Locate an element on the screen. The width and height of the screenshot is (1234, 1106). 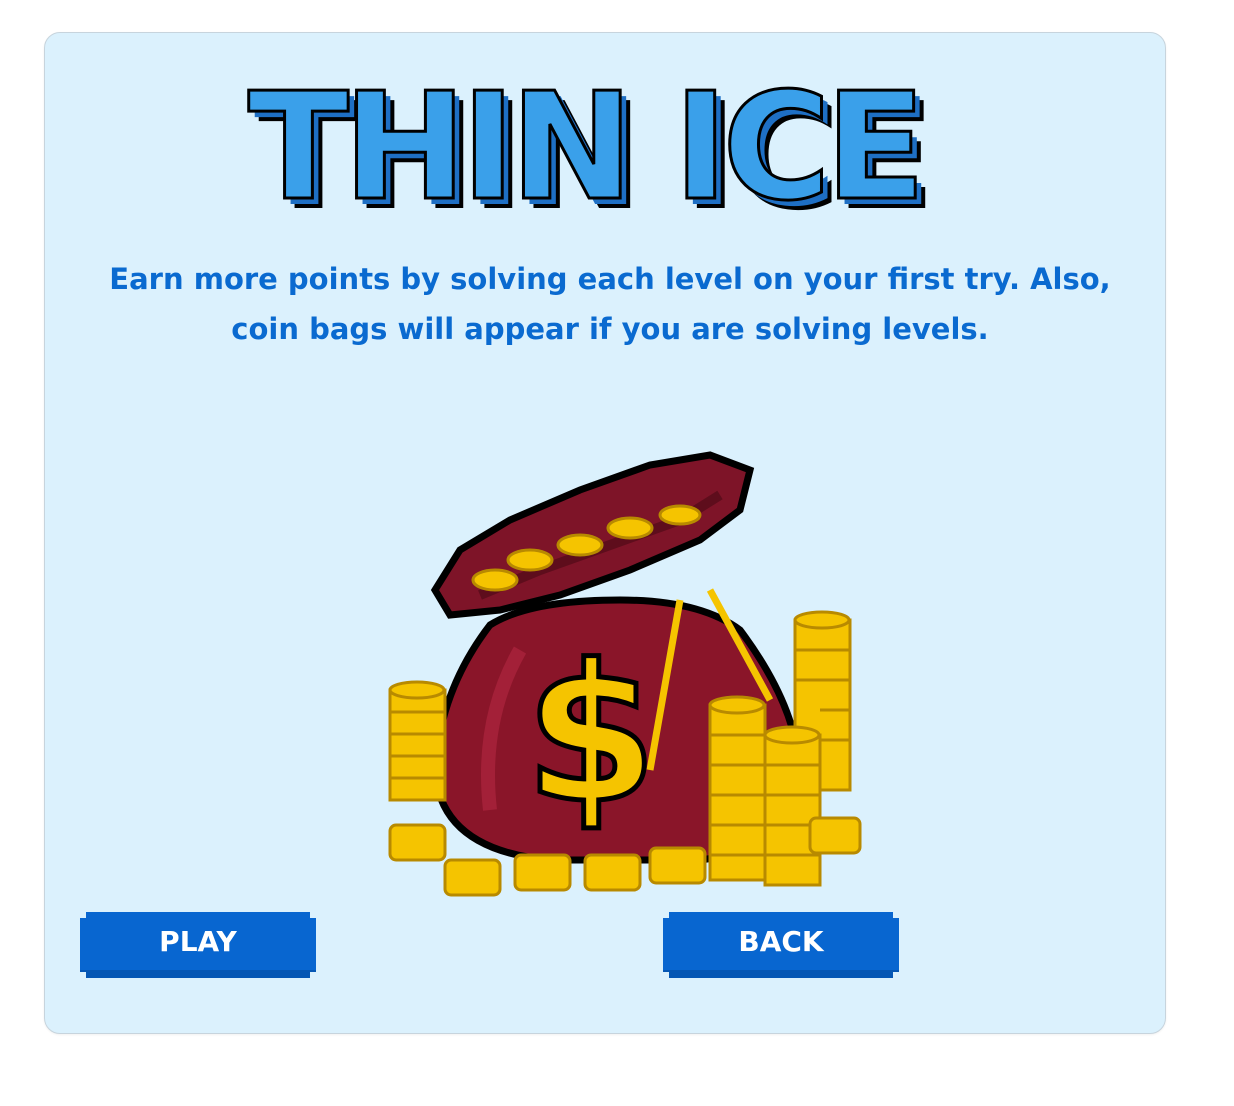
back-button-label: BACK is located at coordinates (781, 941).